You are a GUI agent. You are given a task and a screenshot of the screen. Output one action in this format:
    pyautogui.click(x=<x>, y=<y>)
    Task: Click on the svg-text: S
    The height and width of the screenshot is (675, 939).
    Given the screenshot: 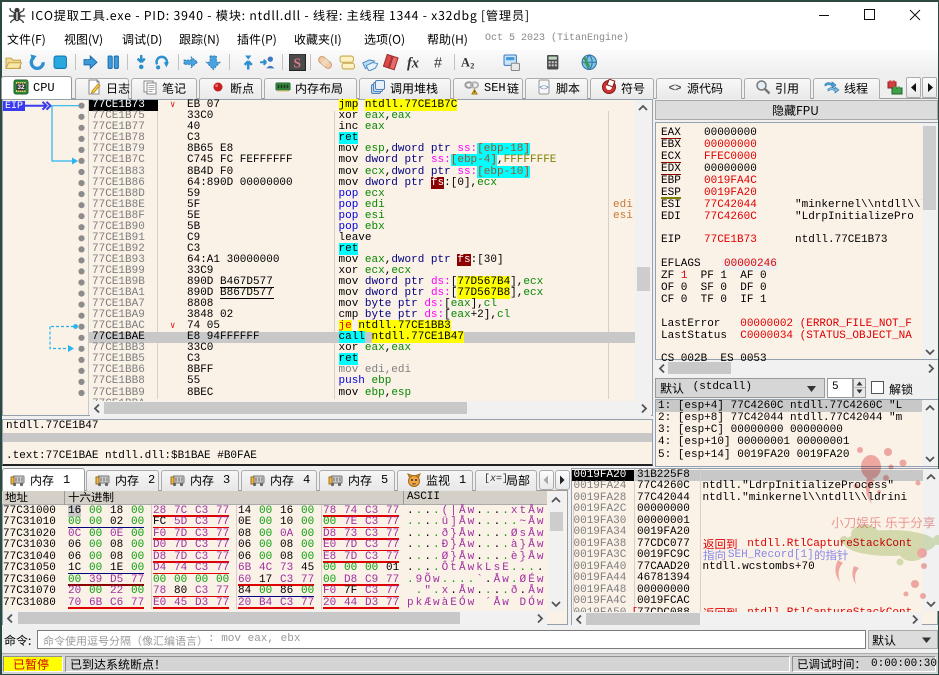 What is the action you would take?
    pyautogui.click(x=297, y=62)
    